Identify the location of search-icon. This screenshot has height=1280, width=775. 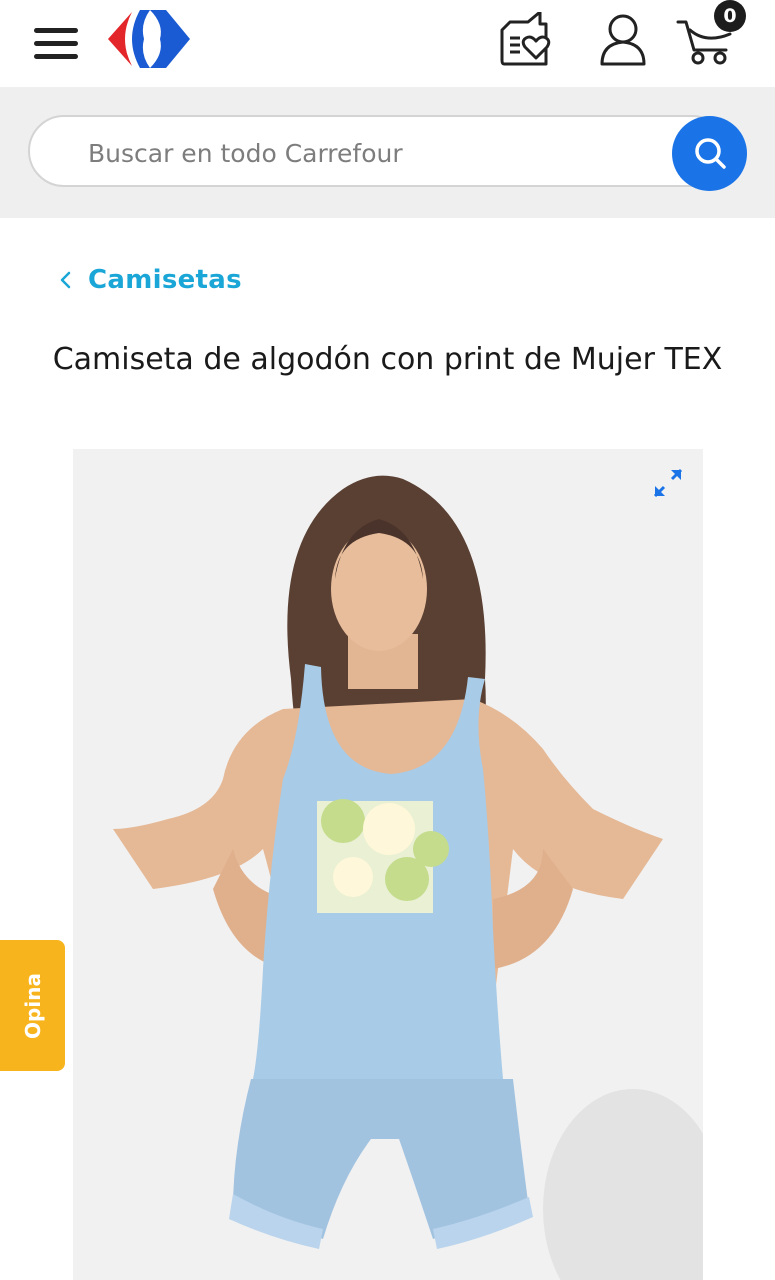
(710, 153).